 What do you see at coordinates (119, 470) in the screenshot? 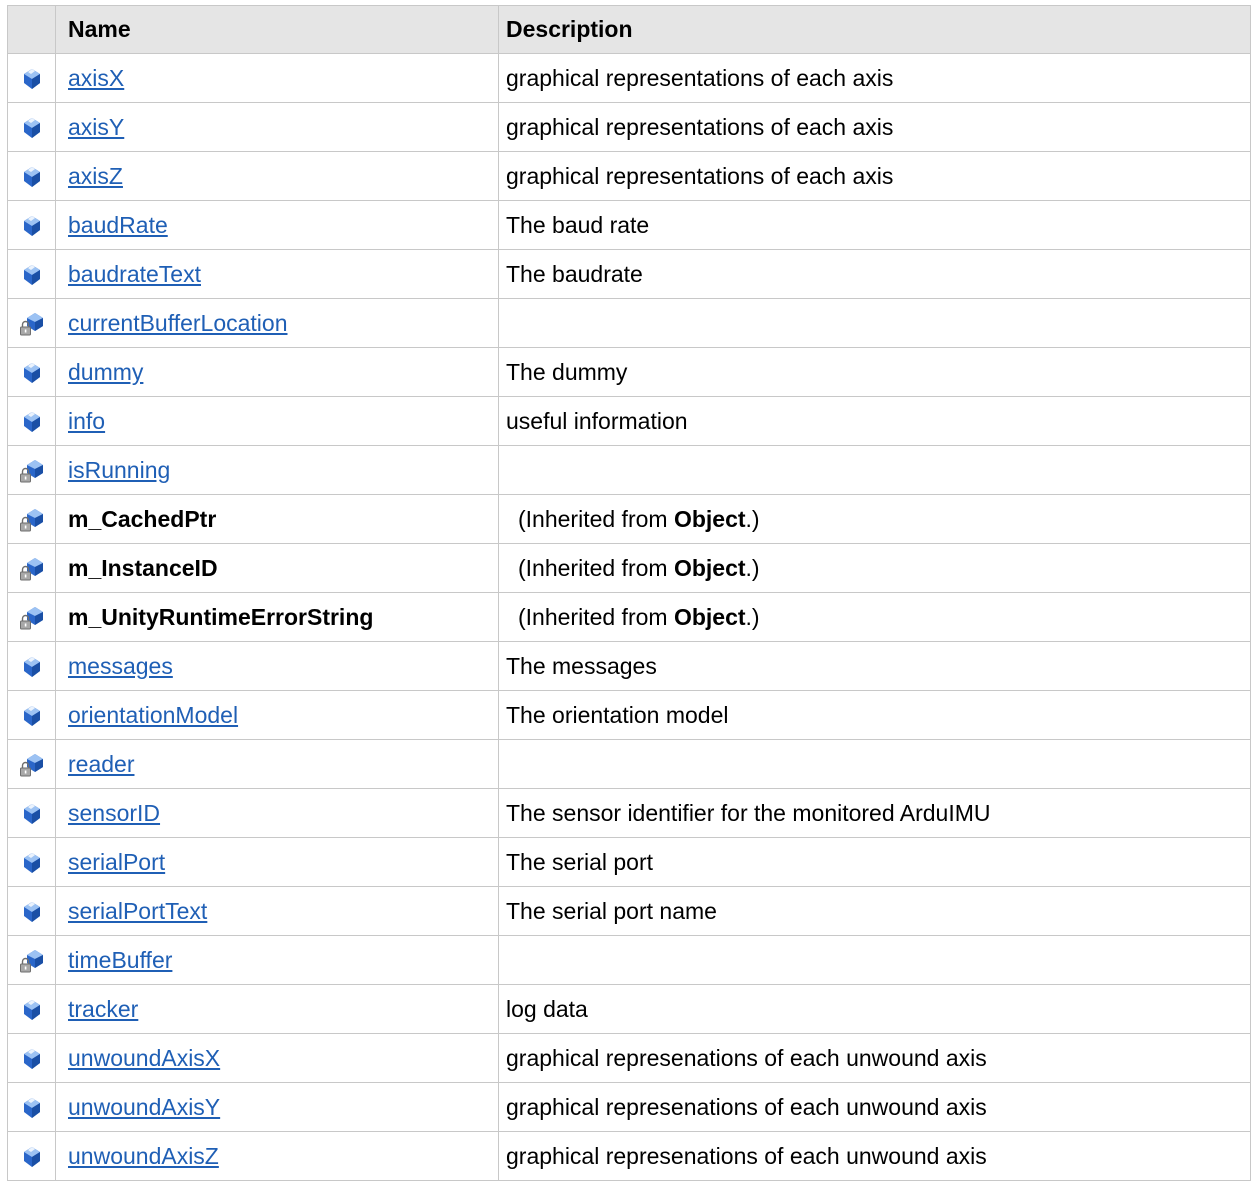
I see `member-link: isRunning` at bounding box center [119, 470].